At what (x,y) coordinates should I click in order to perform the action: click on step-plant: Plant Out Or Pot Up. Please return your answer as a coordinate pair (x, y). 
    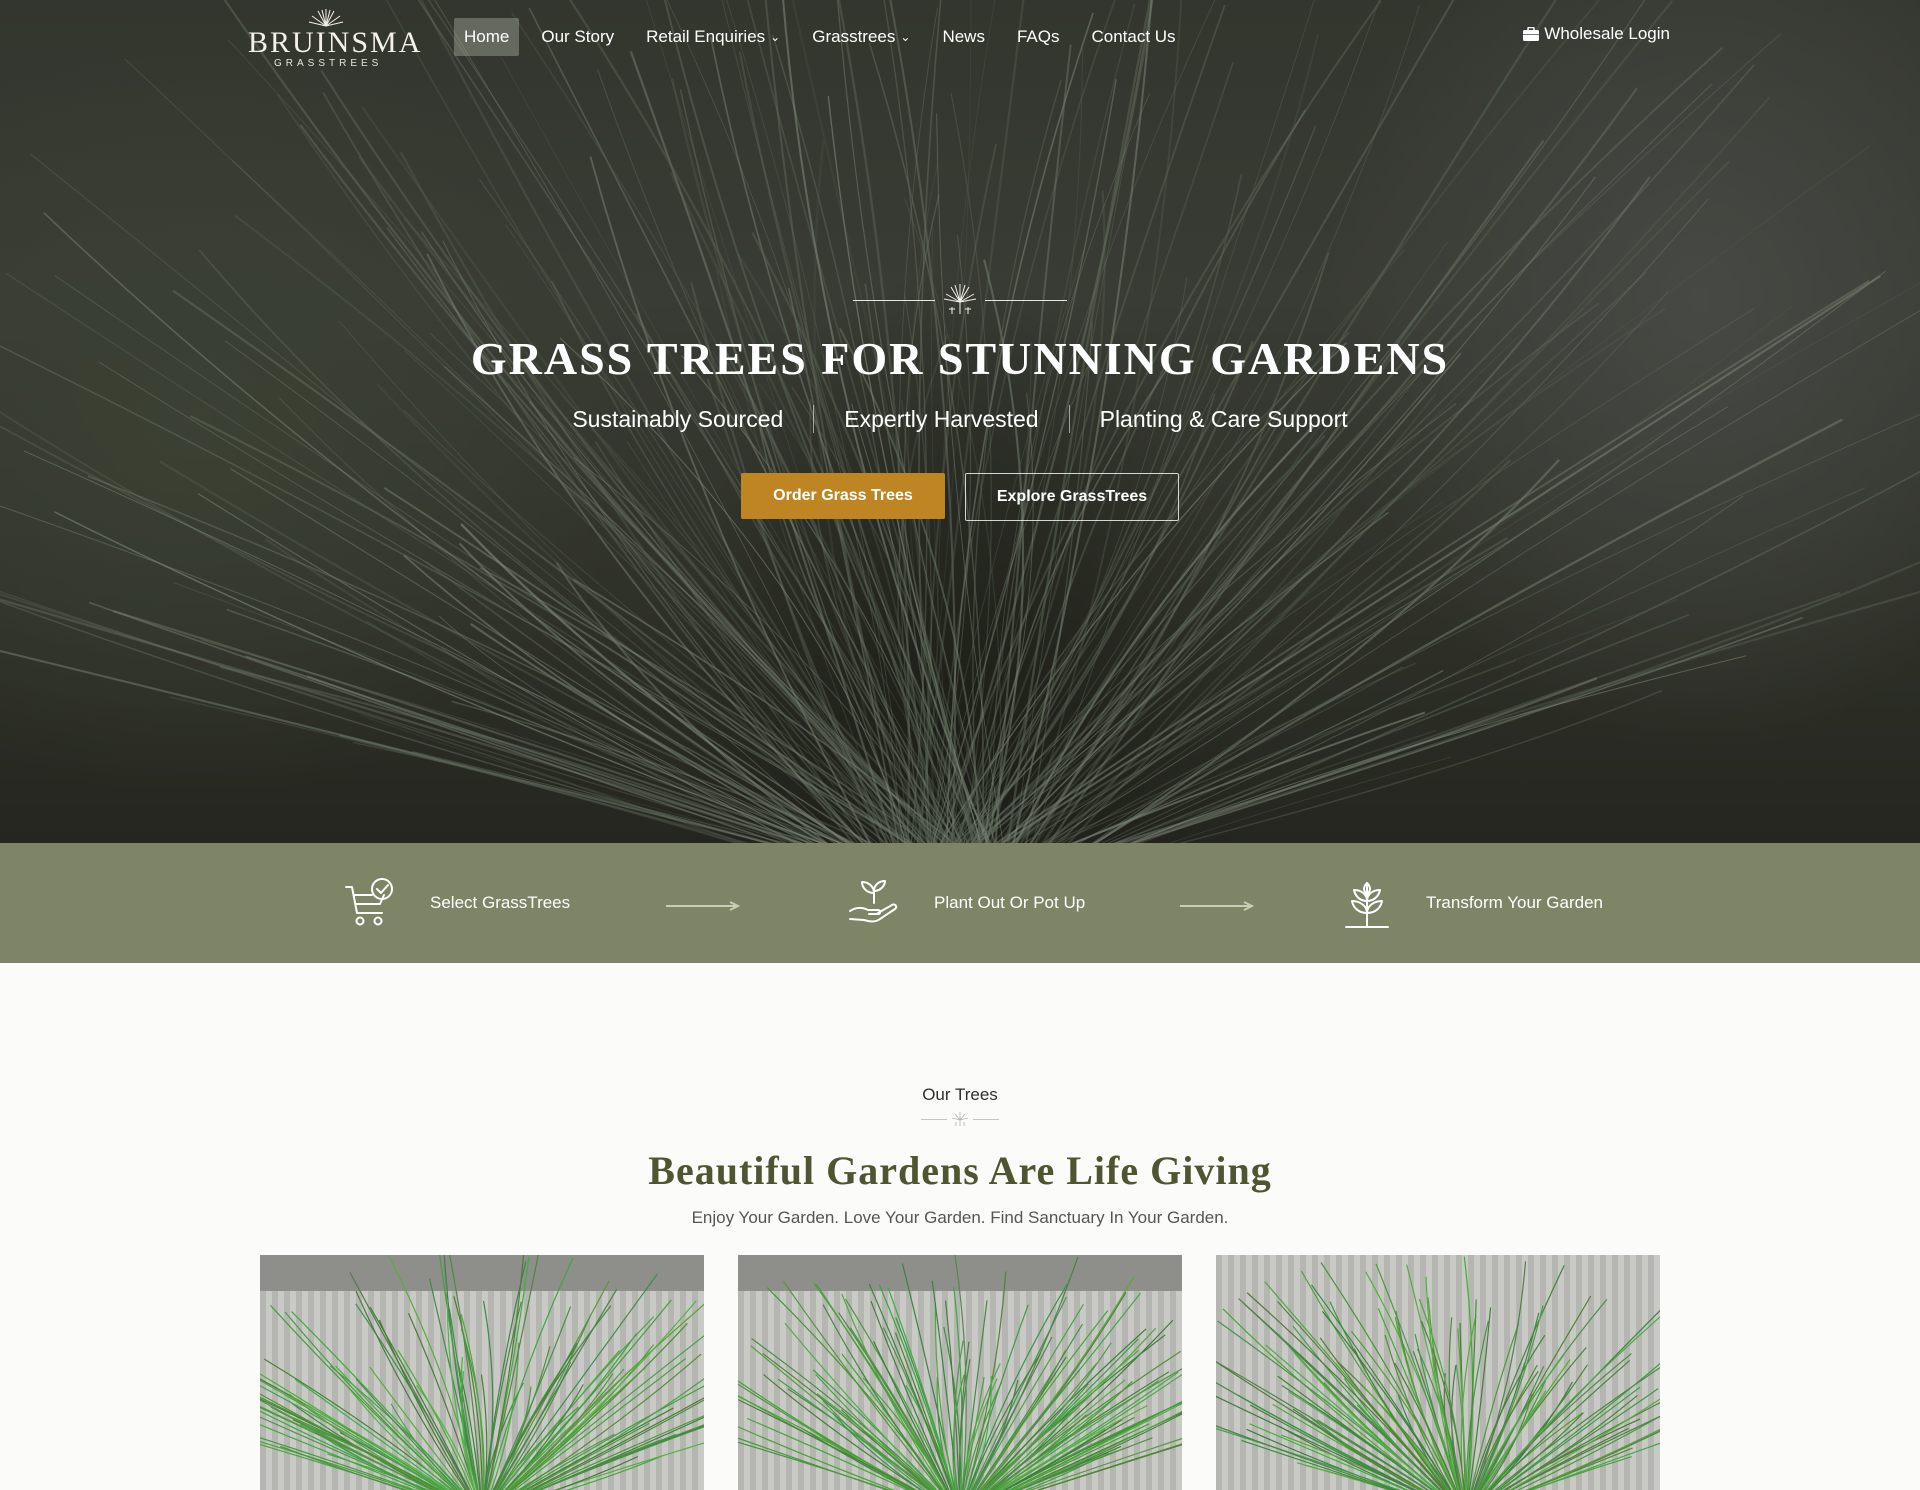
    Looking at the image, I should click on (966, 903).